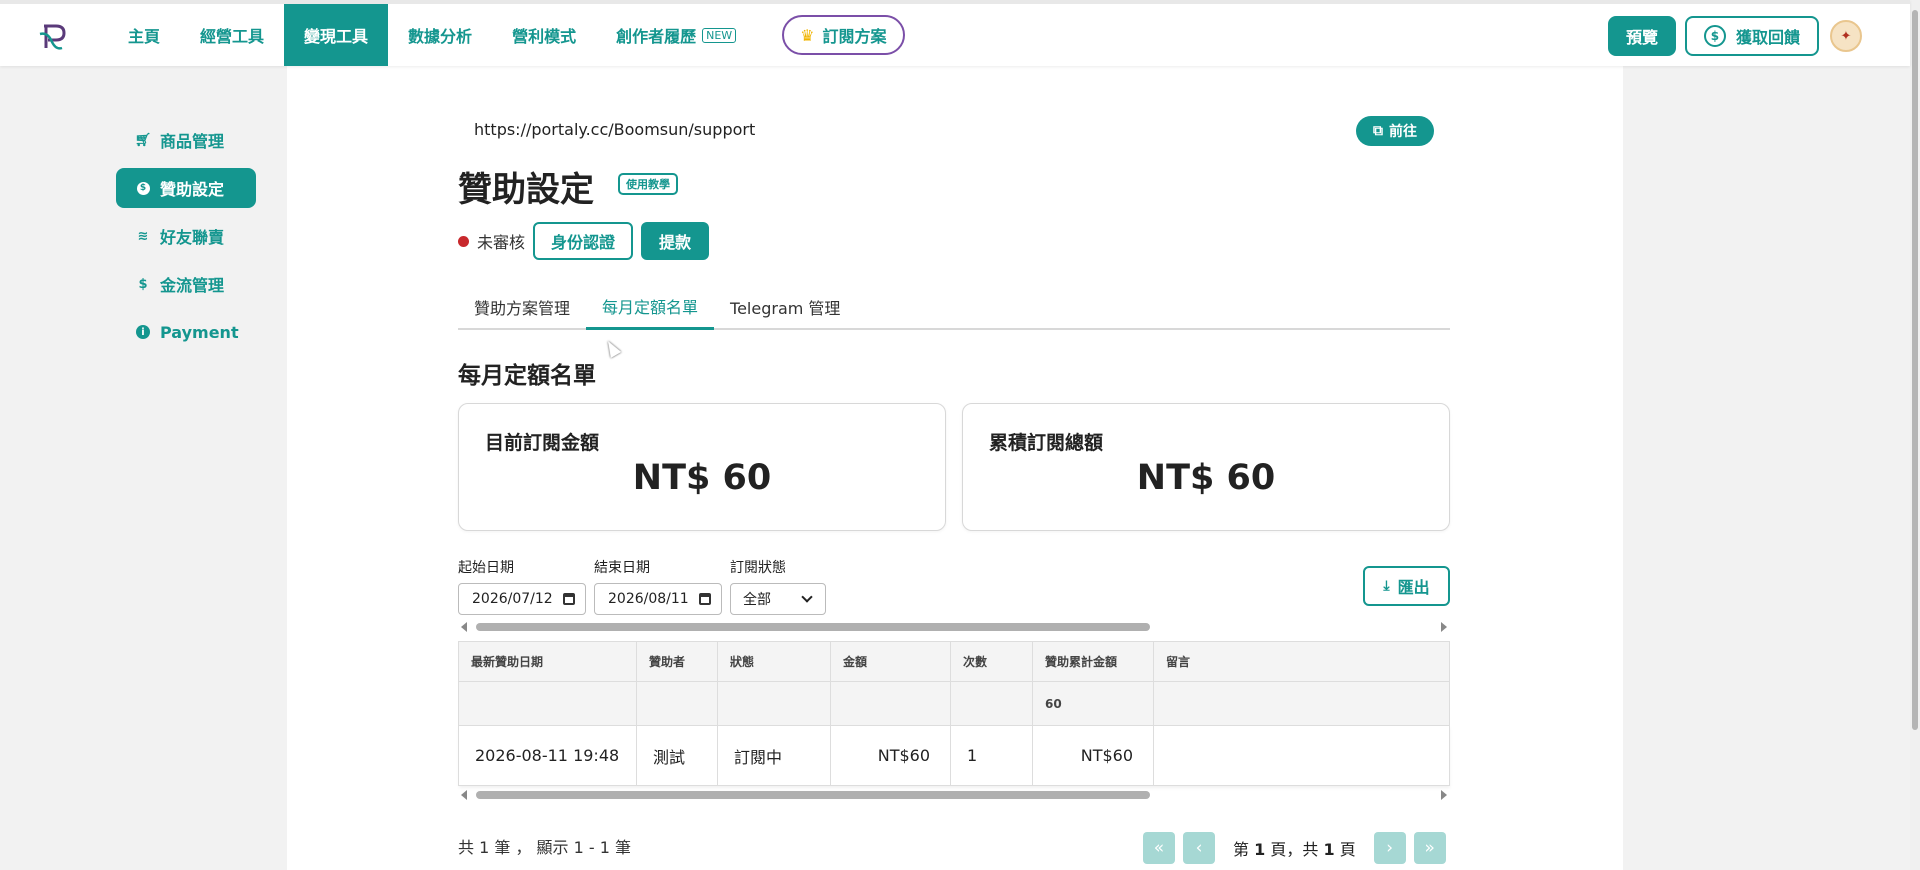  What do you see at coordinates (1260, 849) in the screenshot?
I see `page-current: 1` at bounding box center [1260, 849].